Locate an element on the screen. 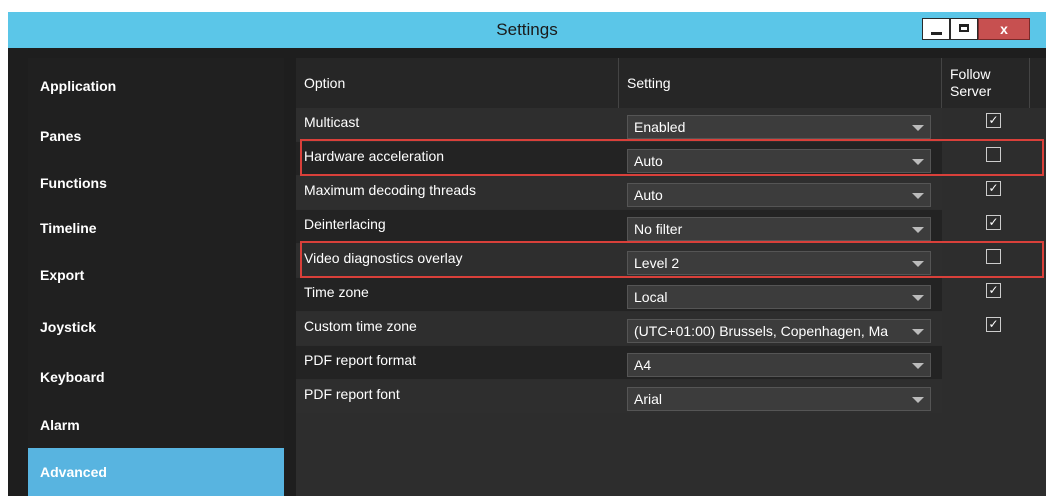  maximize-icon is located at coordinates (964, 28).